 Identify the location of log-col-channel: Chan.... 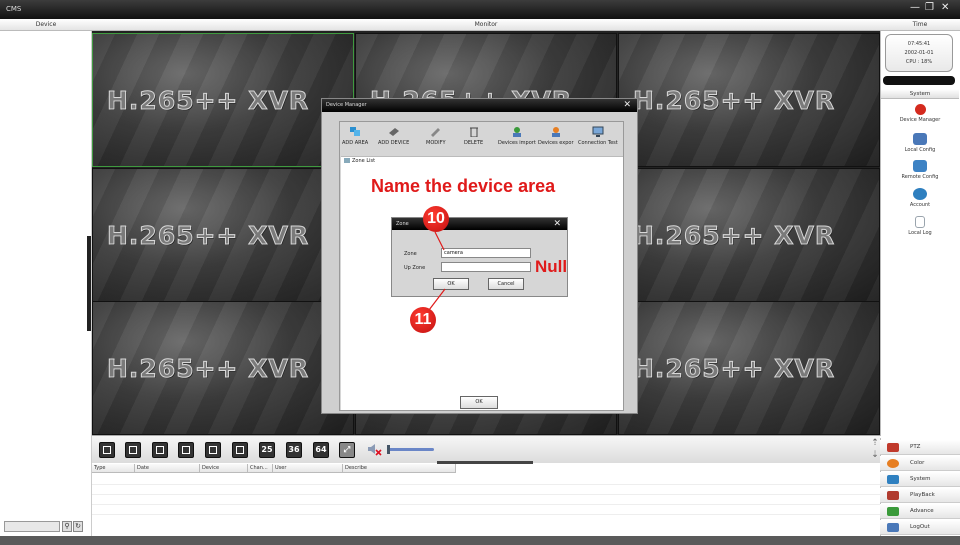
(260, 468).